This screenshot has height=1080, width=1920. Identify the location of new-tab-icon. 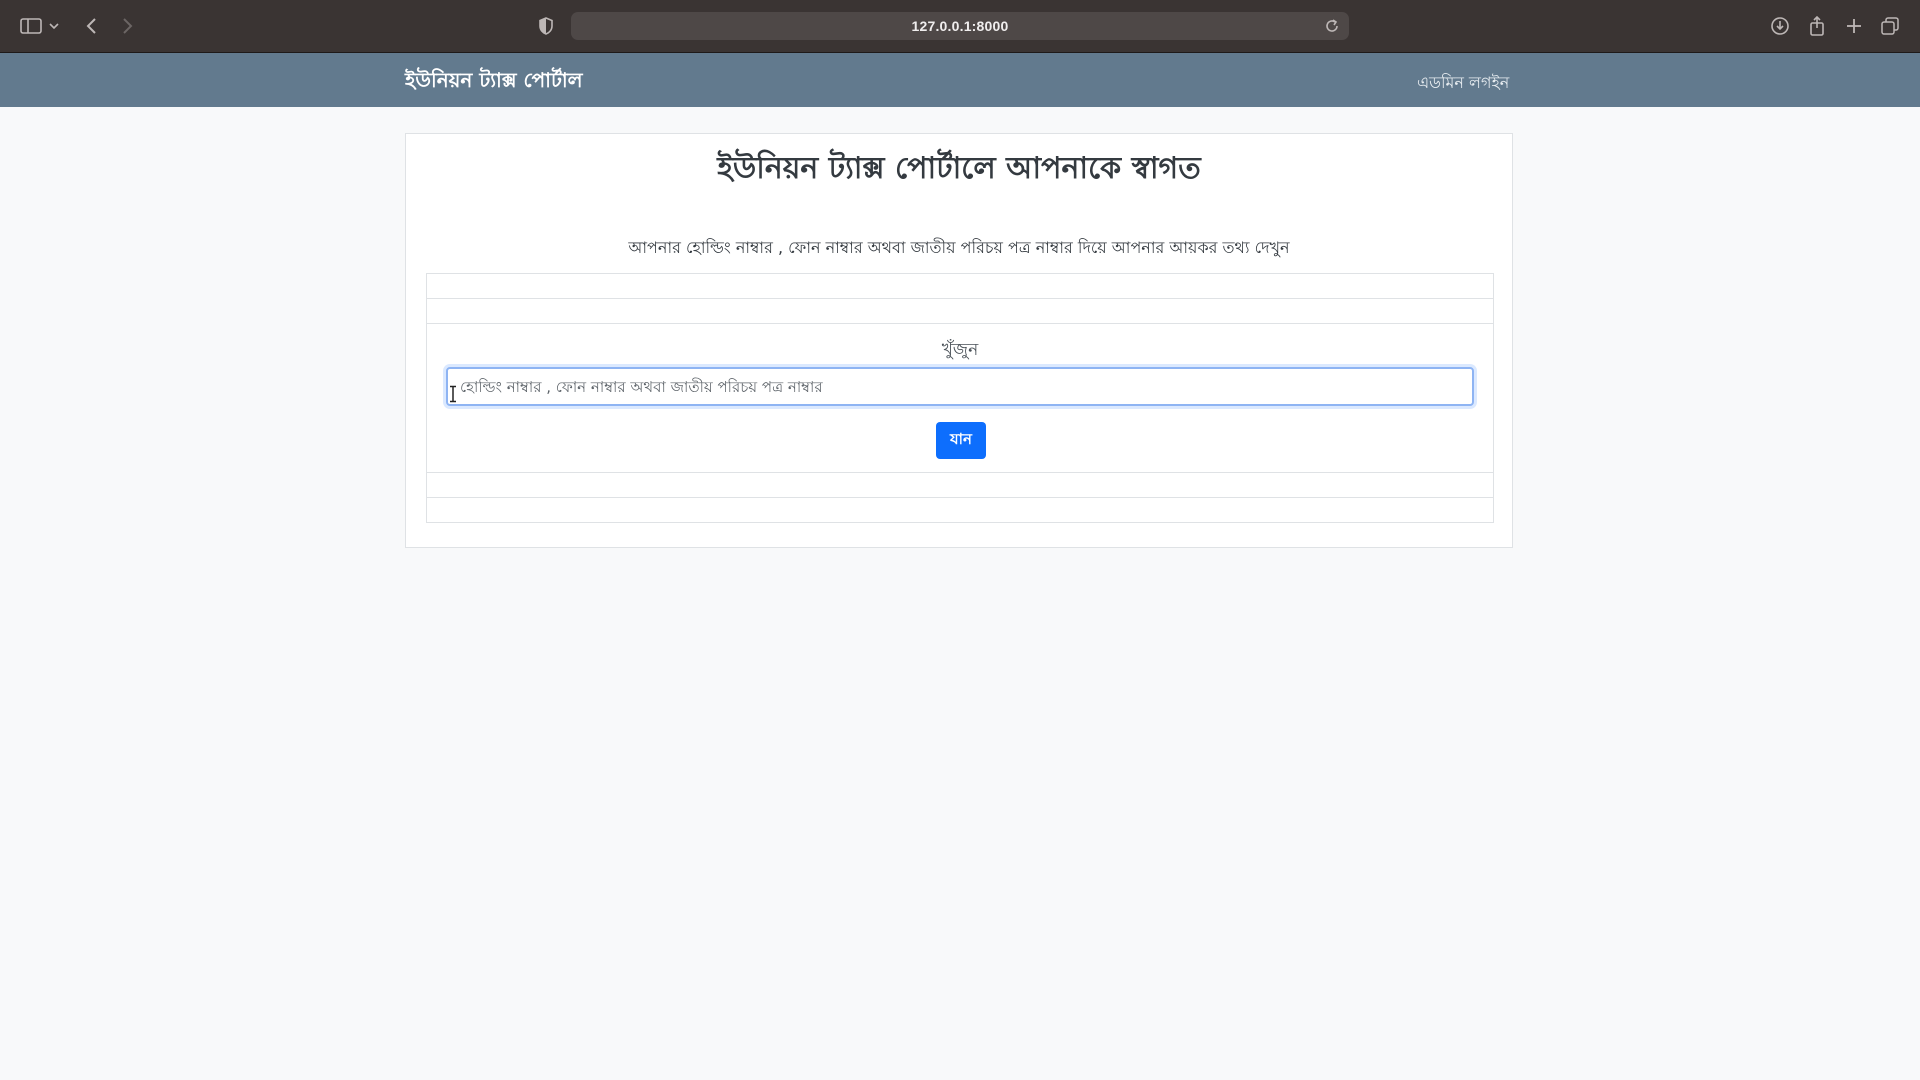
(1854, 26).